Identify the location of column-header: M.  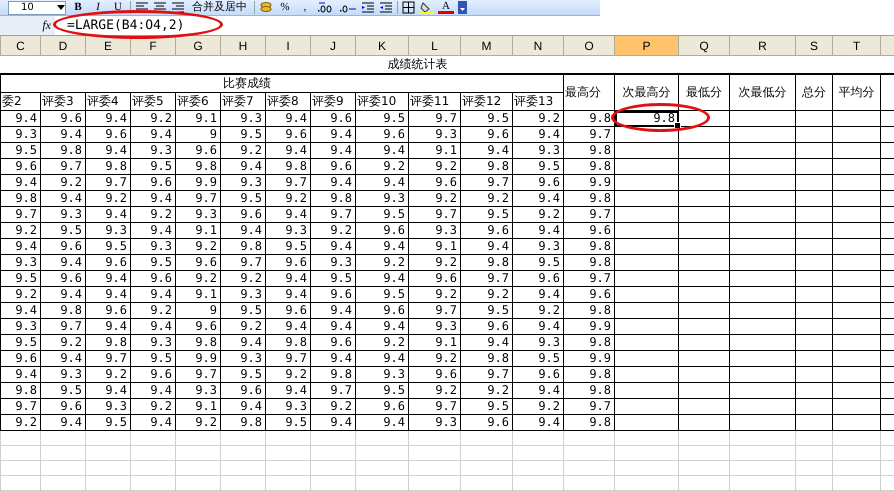
(486, 46).